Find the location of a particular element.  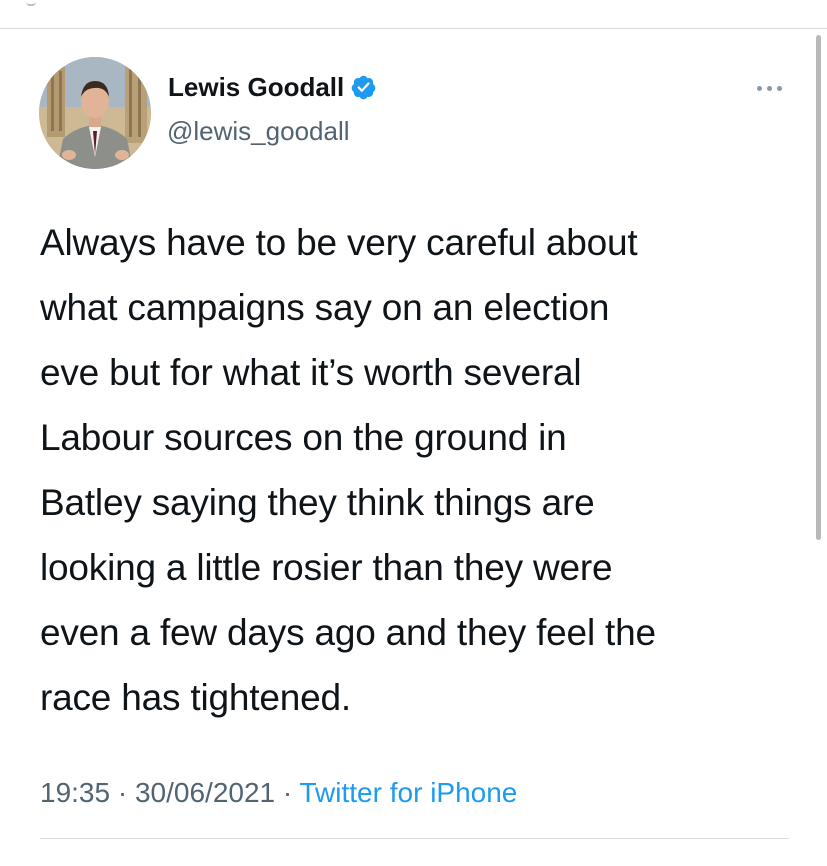

tweet-metadata: 19:35 · 30/06/2021 · Twitter for iPhone is located at coordinates (278, 793).